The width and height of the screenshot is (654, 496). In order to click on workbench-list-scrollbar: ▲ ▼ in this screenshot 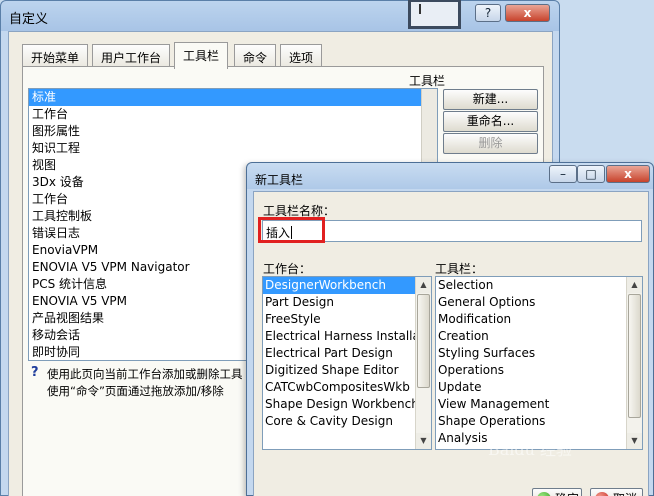, I will do `click(423, 363)`.